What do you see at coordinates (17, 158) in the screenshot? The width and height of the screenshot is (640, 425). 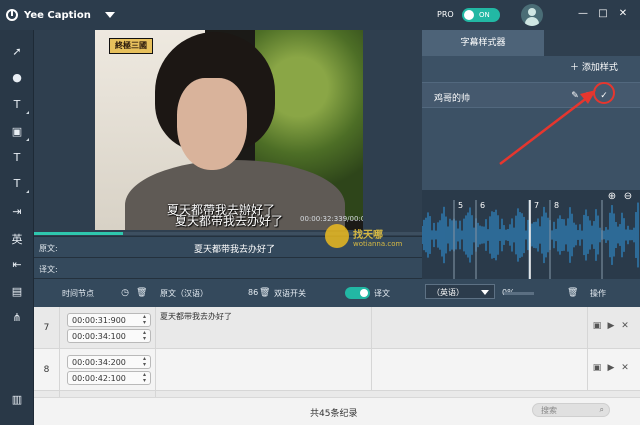 I see `voice-text-tool-icon: T` at bounding box center [17, 158].